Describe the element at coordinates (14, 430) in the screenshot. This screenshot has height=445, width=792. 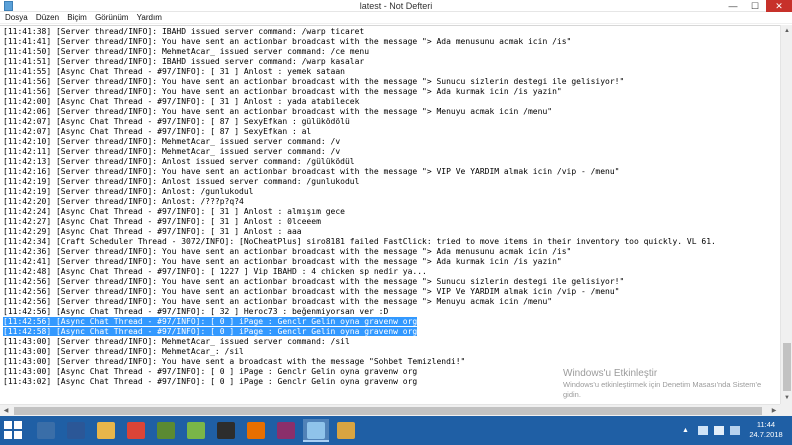
I see `start-button` at that location.